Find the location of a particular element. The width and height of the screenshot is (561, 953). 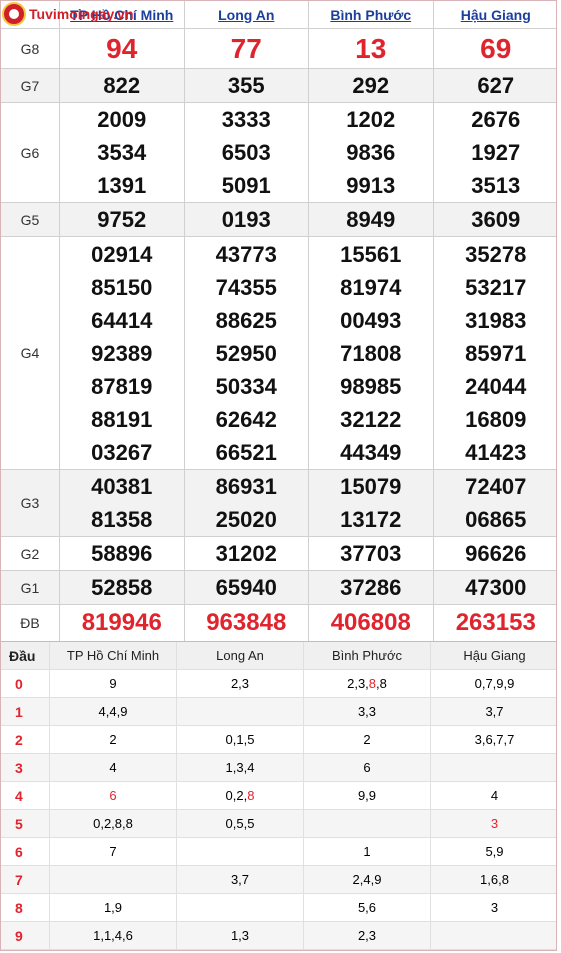

prize-number: 9836 is located at coordinates (371, 152).